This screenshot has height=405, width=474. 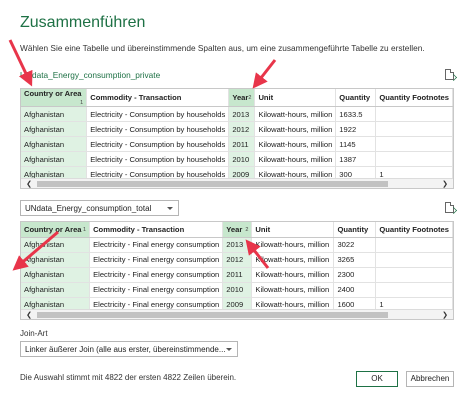 What do you see at coordinates (266, 97) in the screenshot?
I see `column-header-label: Unit` at bounding box center [266, 97].